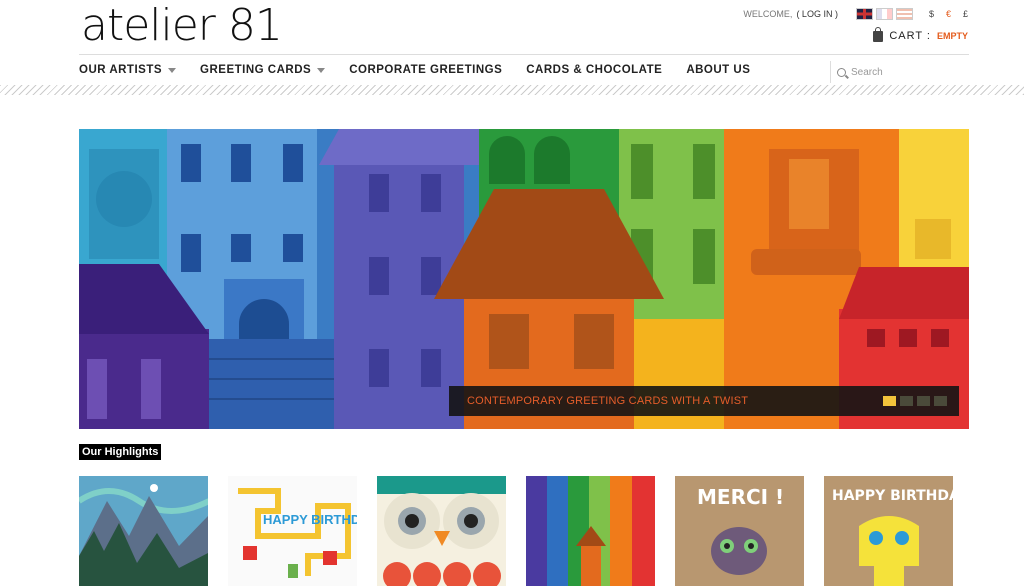 The image size is (1024, 586). Describe the element at coordinates (878, 34) in the screenshot. I see `shopping-bag-icon` at that location.